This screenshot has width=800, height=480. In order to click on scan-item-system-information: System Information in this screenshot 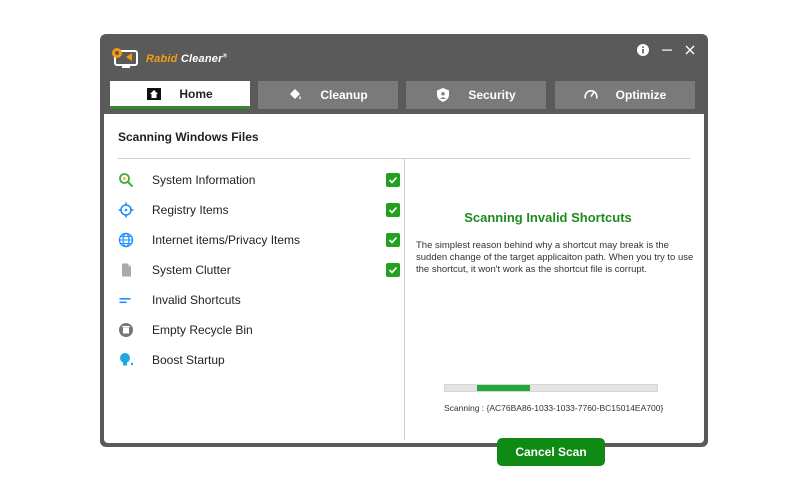, I will do `click(260, 180)`.